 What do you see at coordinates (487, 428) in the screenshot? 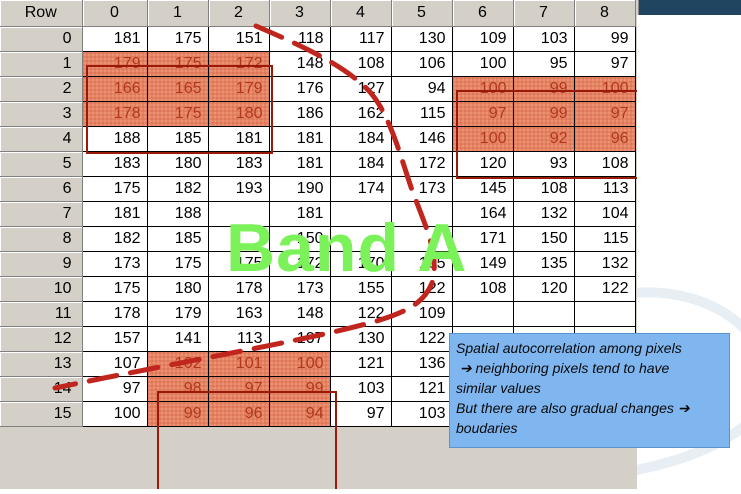
I see `note-line-5: boudaries` at bounding box center [487, 428].